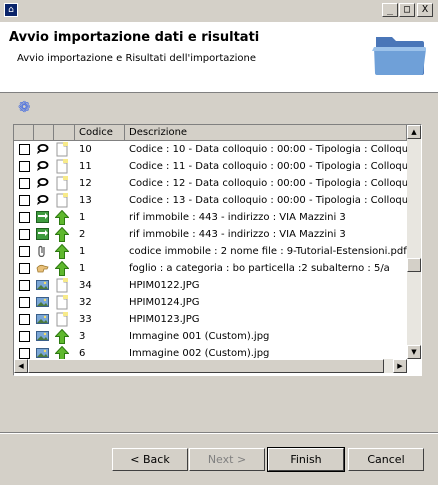 The height and width of the screenshot is (485, 438). I want to click on cell-codice: 2, so click(82, 234).